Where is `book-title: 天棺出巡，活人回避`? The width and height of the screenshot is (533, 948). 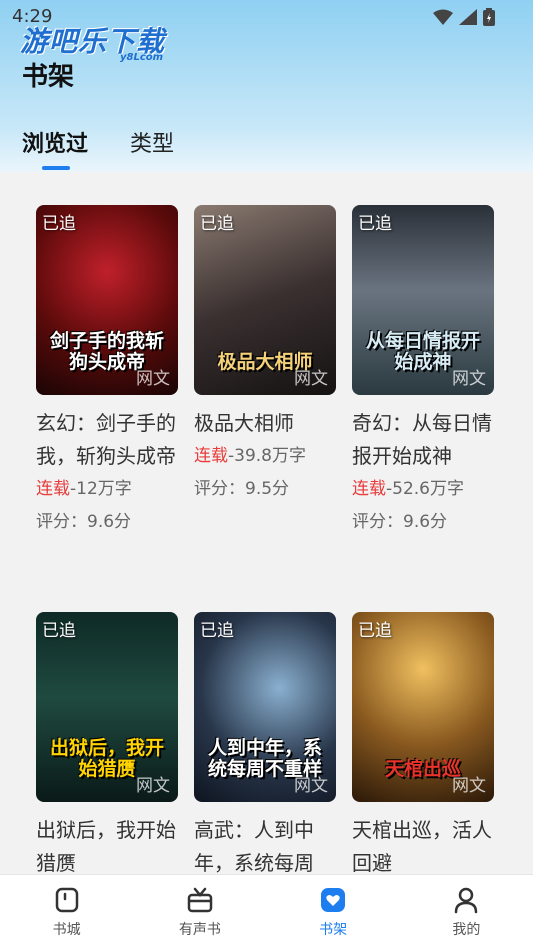 book-title: 天棺出巡，活人回避 is located at coordinates (422, 846).